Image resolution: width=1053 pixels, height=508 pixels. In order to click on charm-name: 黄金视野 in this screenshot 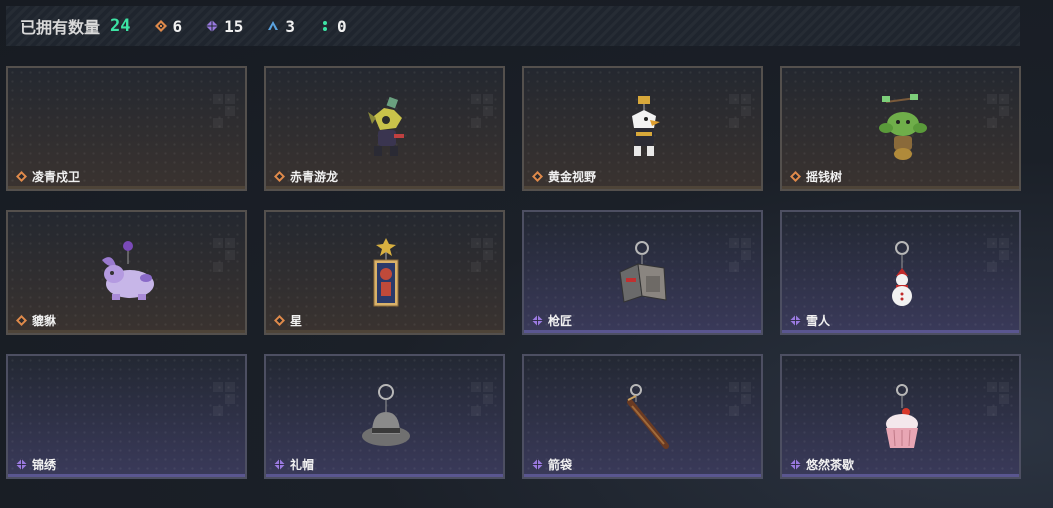, I will do `click(564, 176)`.